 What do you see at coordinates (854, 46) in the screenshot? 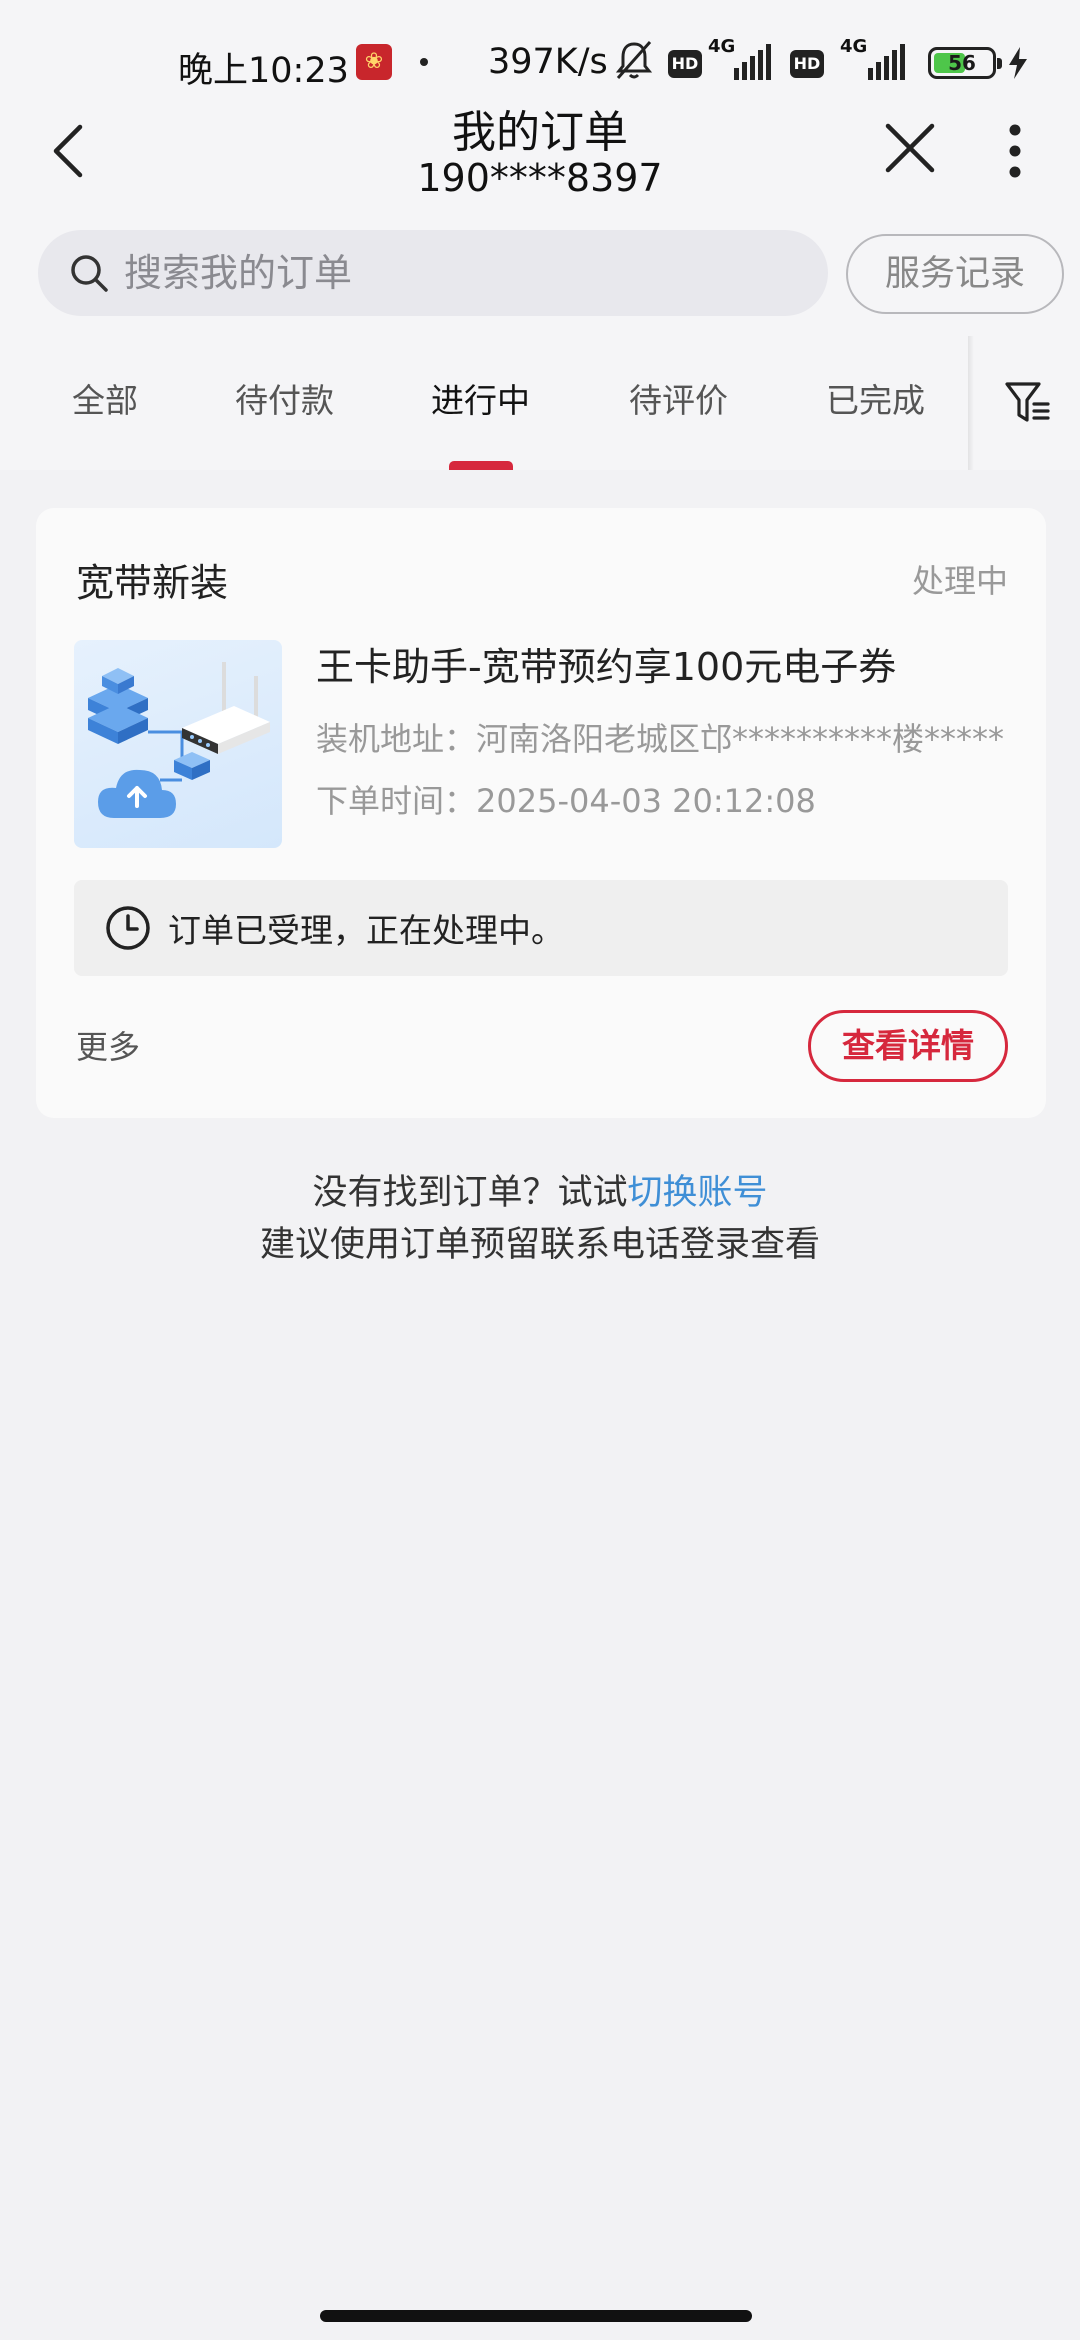
I see `network-type-2: 4G` at bounding box center [854, 46].